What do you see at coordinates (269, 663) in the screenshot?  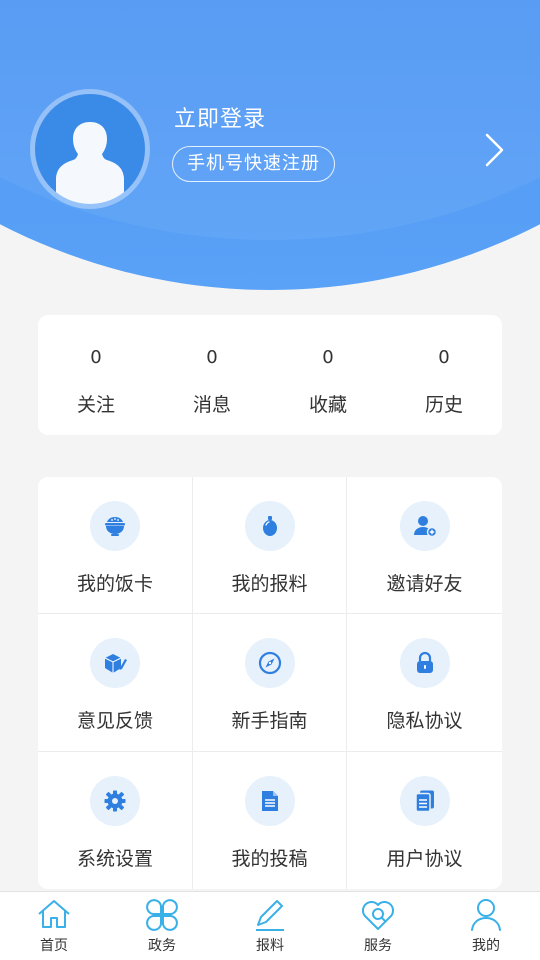 I see `compass-icon` at bounding box center [269, 663].